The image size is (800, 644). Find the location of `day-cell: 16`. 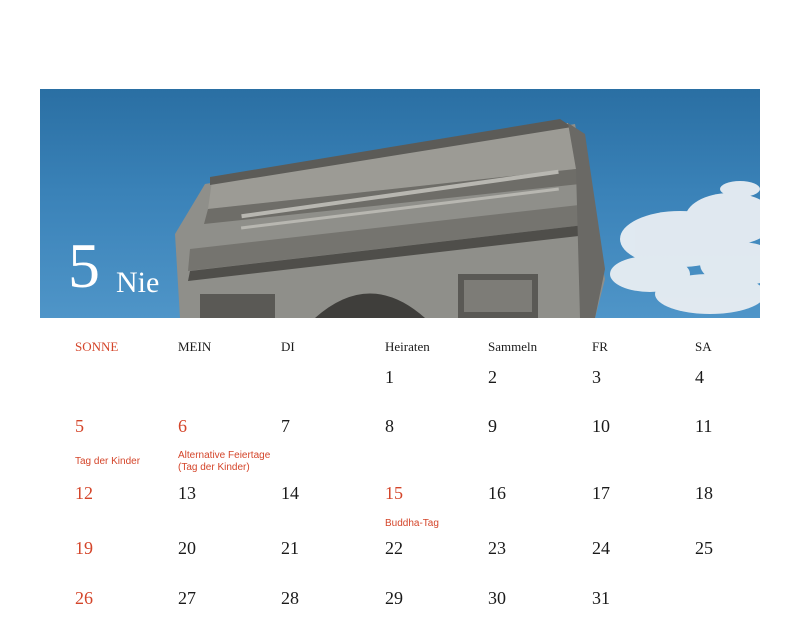

day-cell: 16 is located at coordinates (497, 493).